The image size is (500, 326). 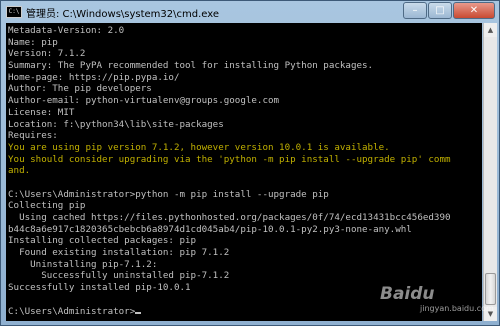 What do you see at coordinates (440, 10) in the screenshot?
I see `maximize-button: □` at bounding box center [440, 10].